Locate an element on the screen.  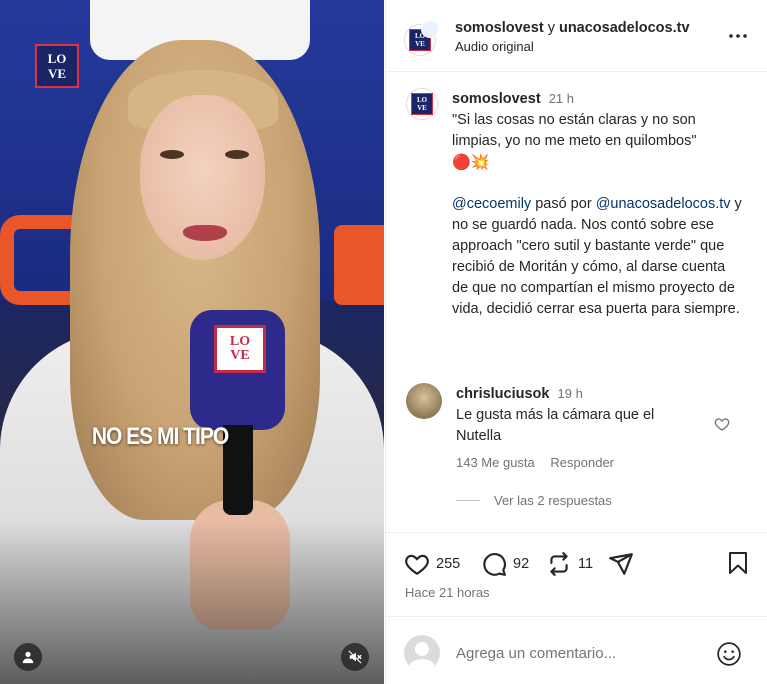
caption-username: somoslovest is located at coordinates (496, 99).